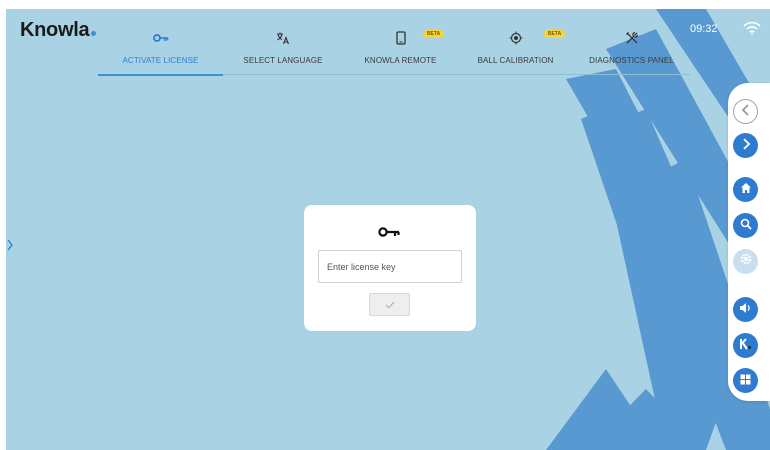 The width and height of the screenshot is (770, 450). Describe the element at coordinates (516, 38) in the screenshot. I see `target-icon` at that location.